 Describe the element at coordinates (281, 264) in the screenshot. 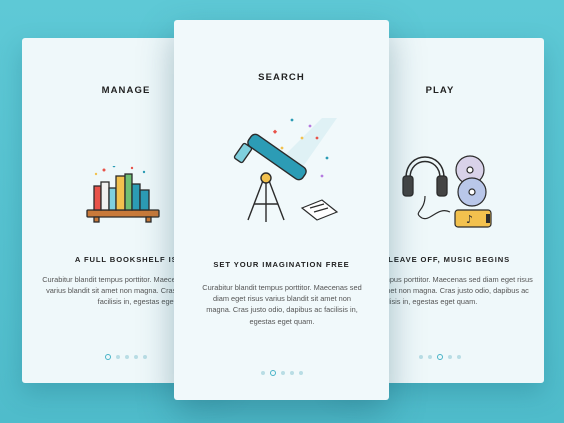

I see `card-headline: SET YOUR IMAGINATION FREE` at that location.